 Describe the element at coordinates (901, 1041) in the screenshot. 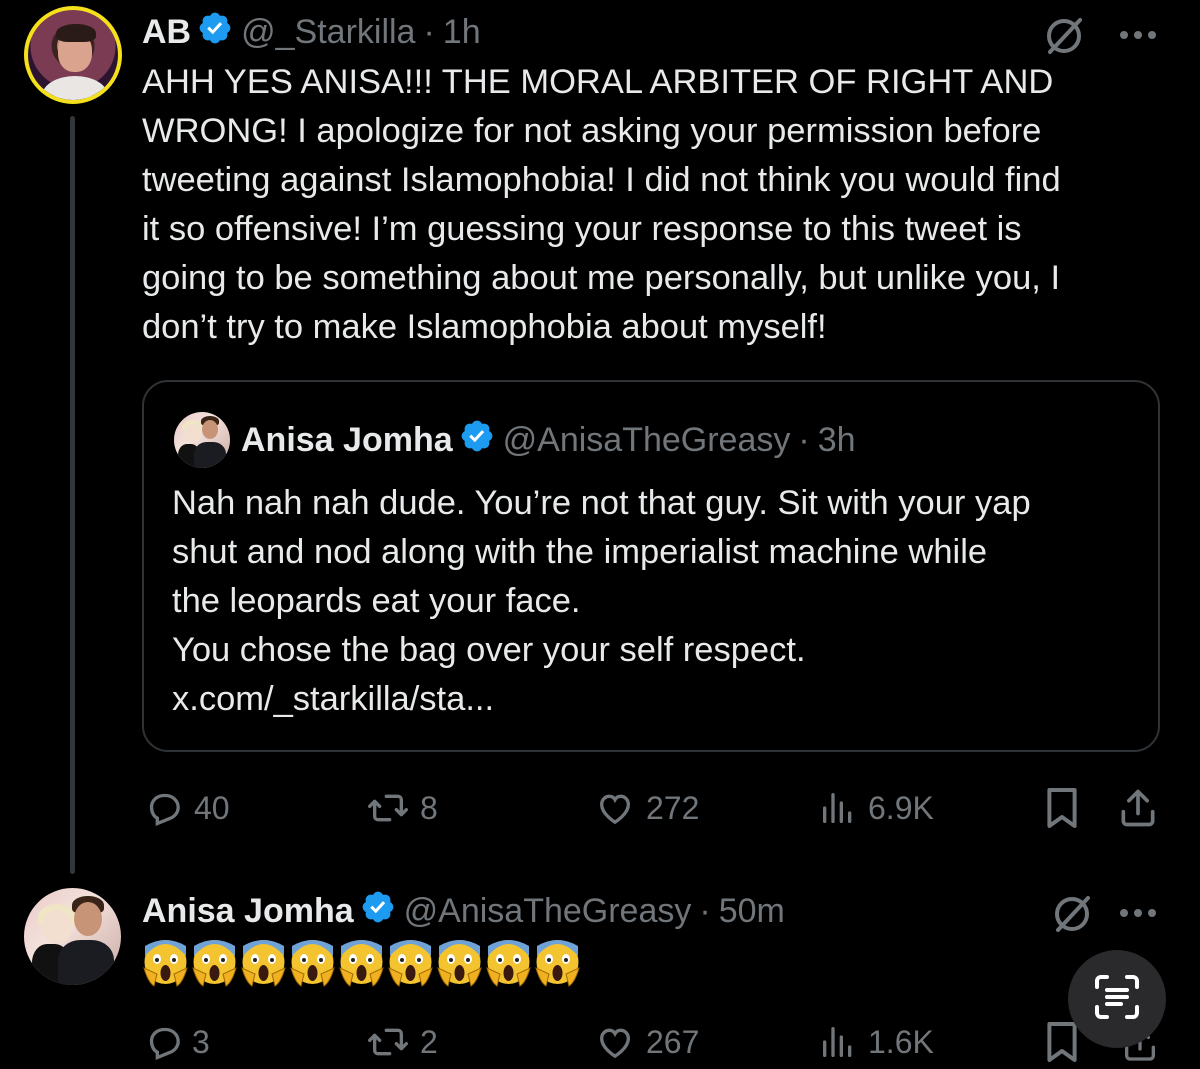

I see `views-count: 1.6K` at that location.